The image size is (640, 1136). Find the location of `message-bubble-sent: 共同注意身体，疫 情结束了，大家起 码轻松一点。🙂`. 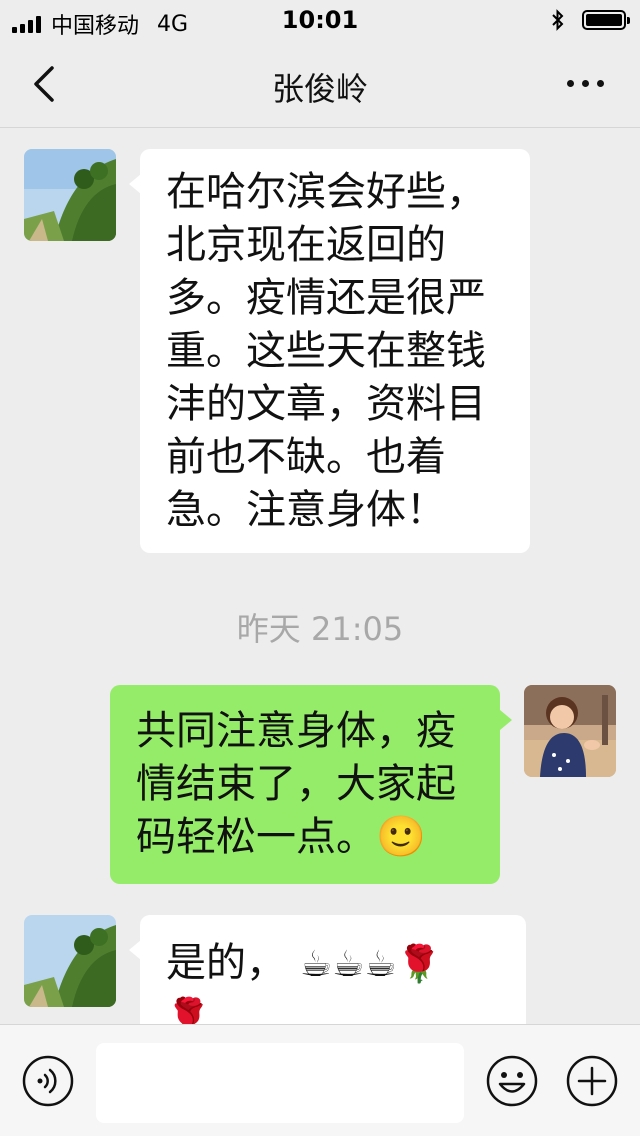

message-bubble-sent: 共同注意身体，疫 情结束了，大家起 码轻松一点。🙂 is located at coordinates (305, 784).